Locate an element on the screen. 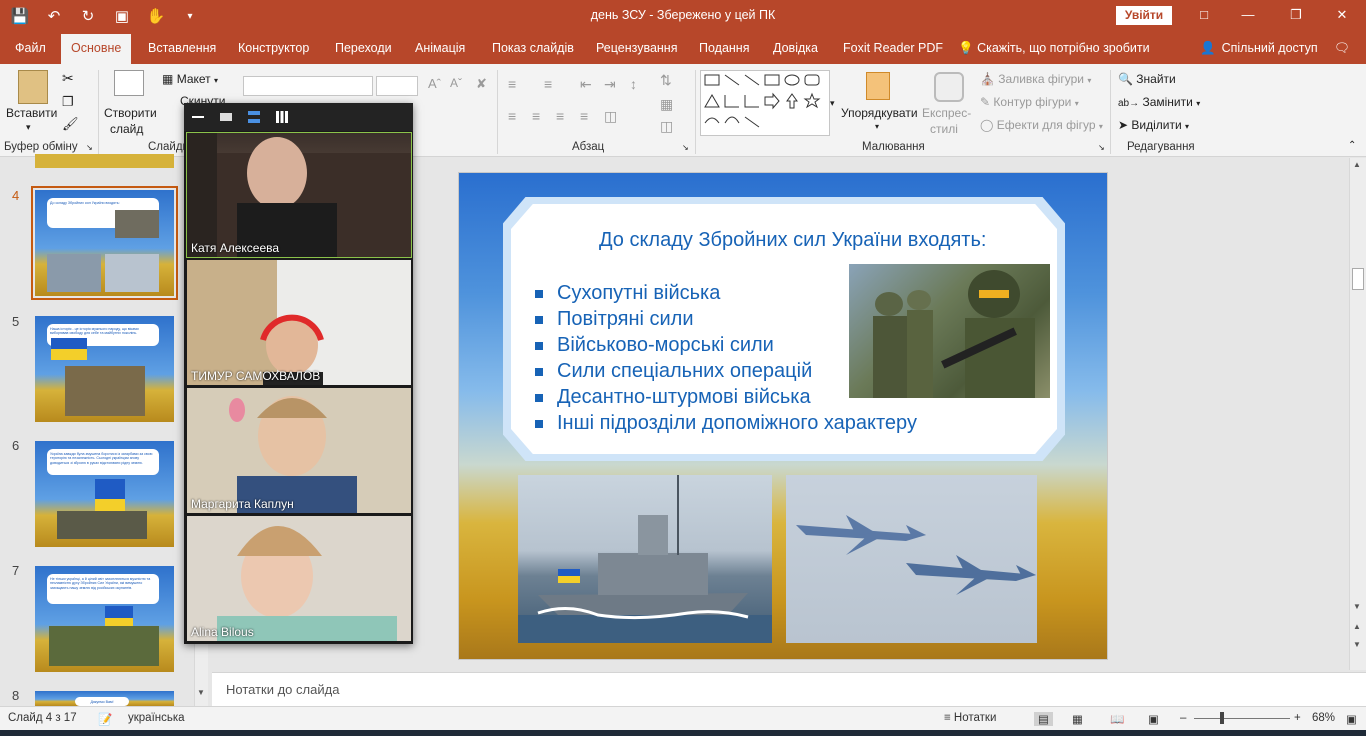  tell-me-search: 💡 Скажіть, що потрібно зробити is located at coordinates (1054, 48).